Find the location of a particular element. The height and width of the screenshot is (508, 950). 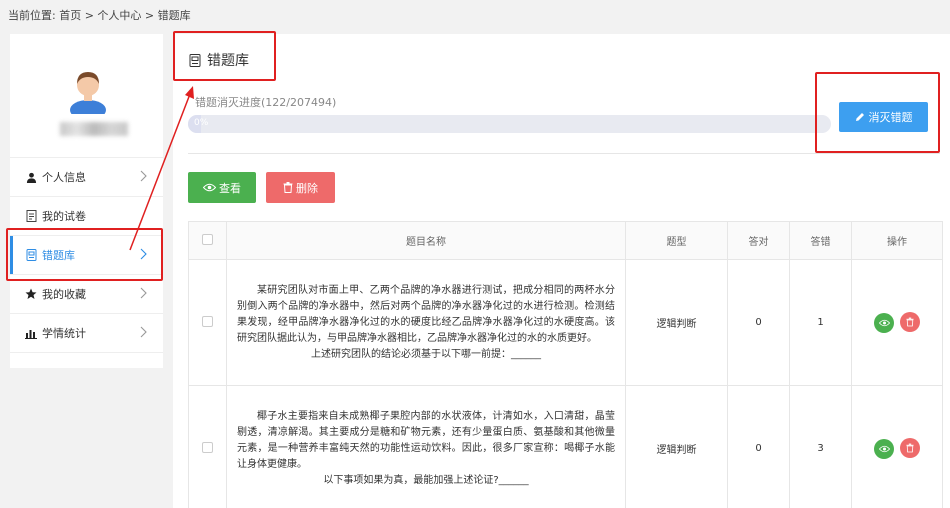

clear-mistakes-button: 消灭错题 is located at coordinates (883, 117).